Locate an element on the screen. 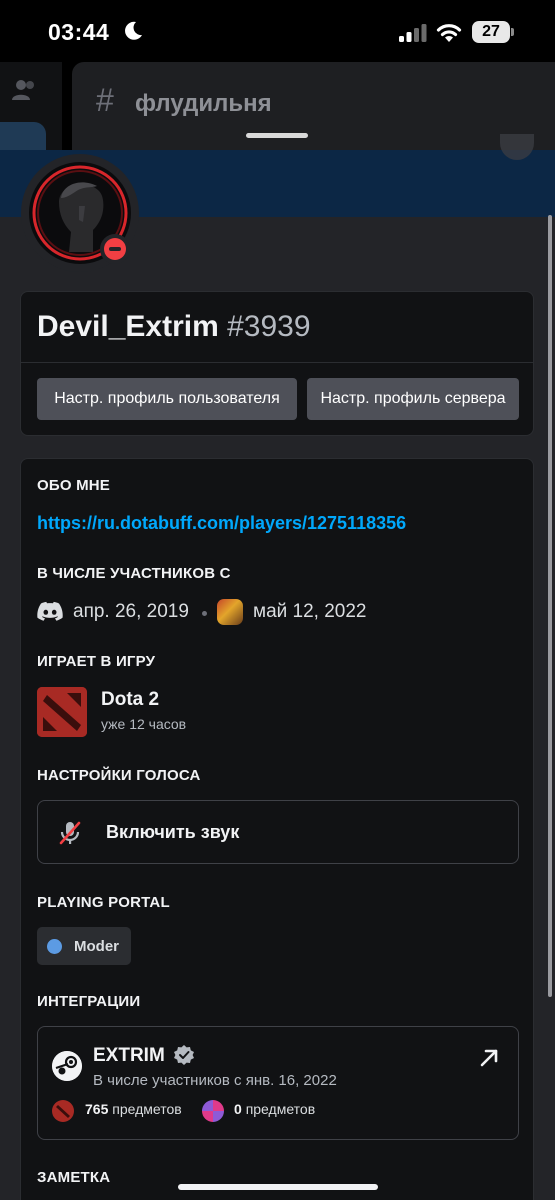 The width and height of the screenshot is (555, 1200). edit-server-profile-button: Настр. профиль сервера is located at coordinates (413, 399).